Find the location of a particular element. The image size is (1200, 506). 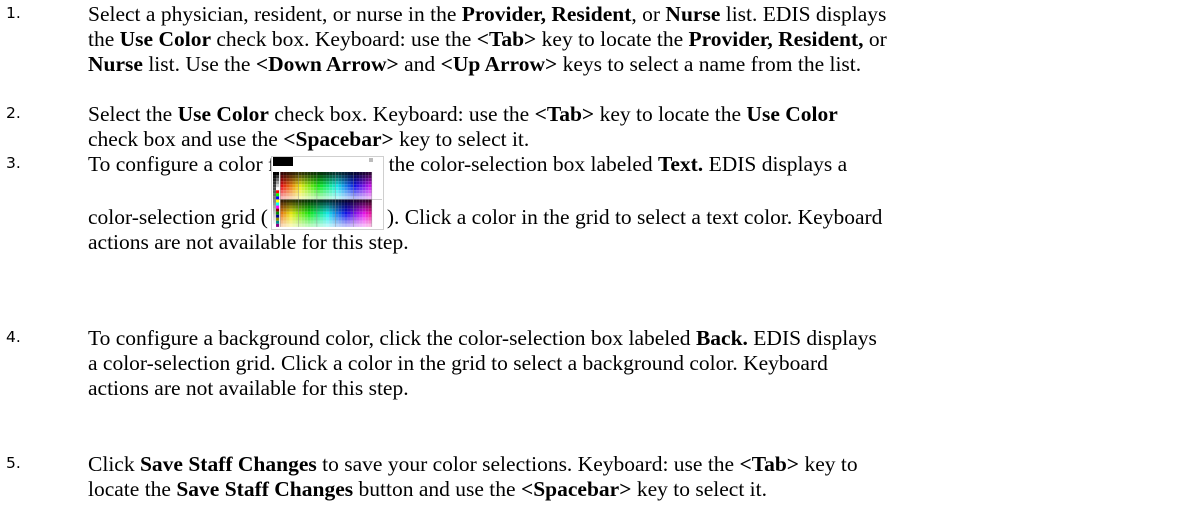

bold-term: Provider, Resident is located at coordinates (546, 14).